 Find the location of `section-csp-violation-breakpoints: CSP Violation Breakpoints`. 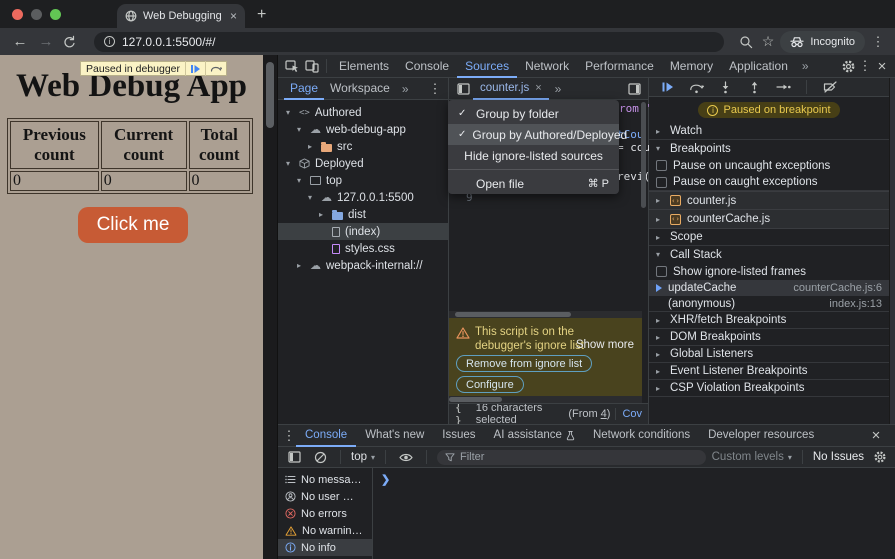

section-csp-violation-breakpoints: CSP Violation Breakpoints is located at coordinates (769, 388).